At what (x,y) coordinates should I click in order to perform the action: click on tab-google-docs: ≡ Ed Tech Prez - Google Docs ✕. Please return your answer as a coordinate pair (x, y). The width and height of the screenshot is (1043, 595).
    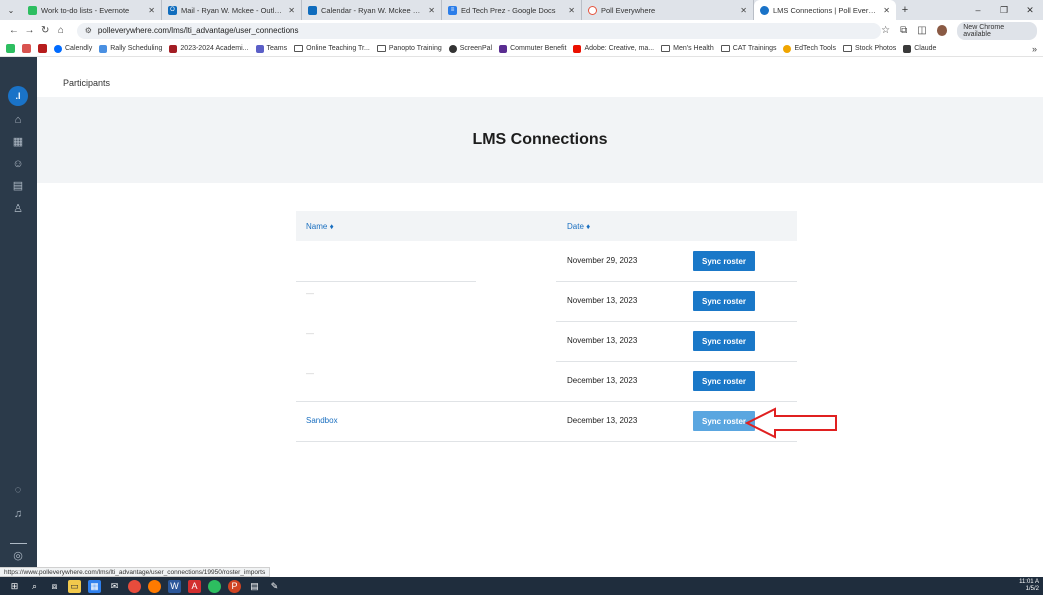
    Looking at the image, I should click on (512, 10).